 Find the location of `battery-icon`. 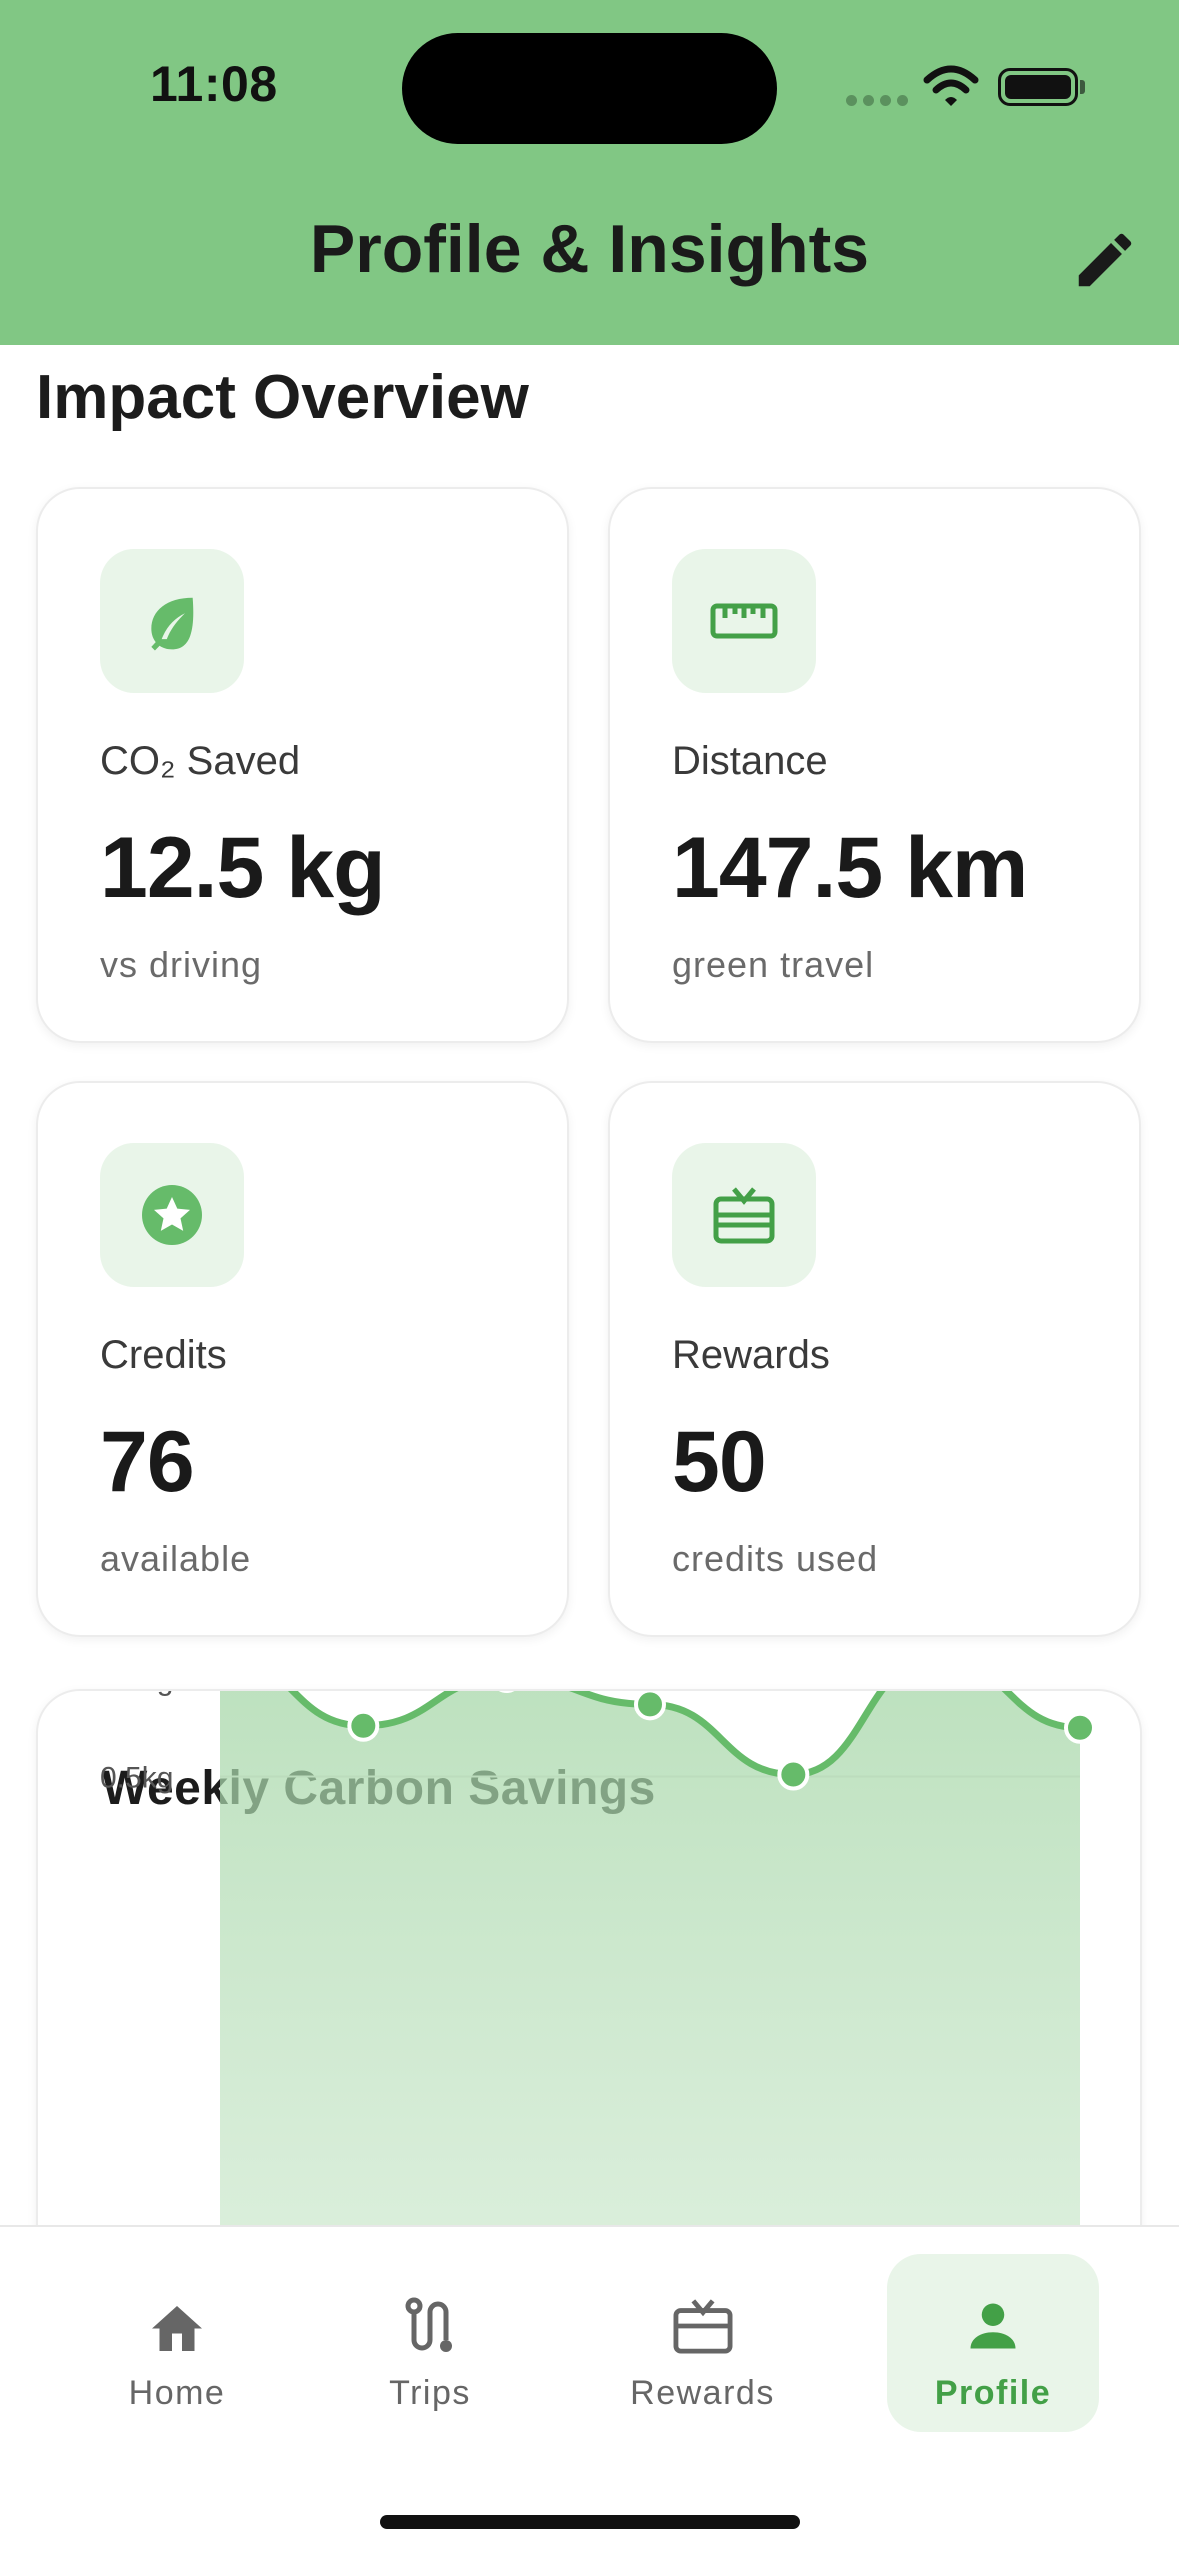

battery-icon is located at coordinates (1038, 87).